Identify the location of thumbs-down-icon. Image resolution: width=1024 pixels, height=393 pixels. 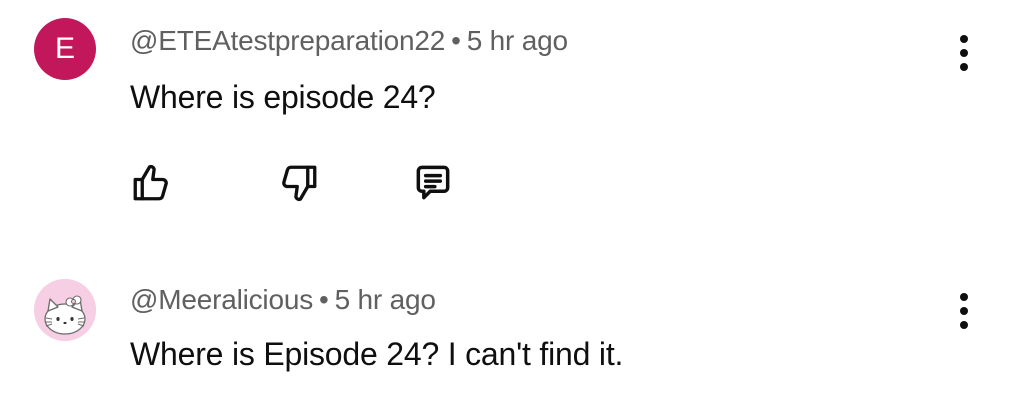
(299, 183).